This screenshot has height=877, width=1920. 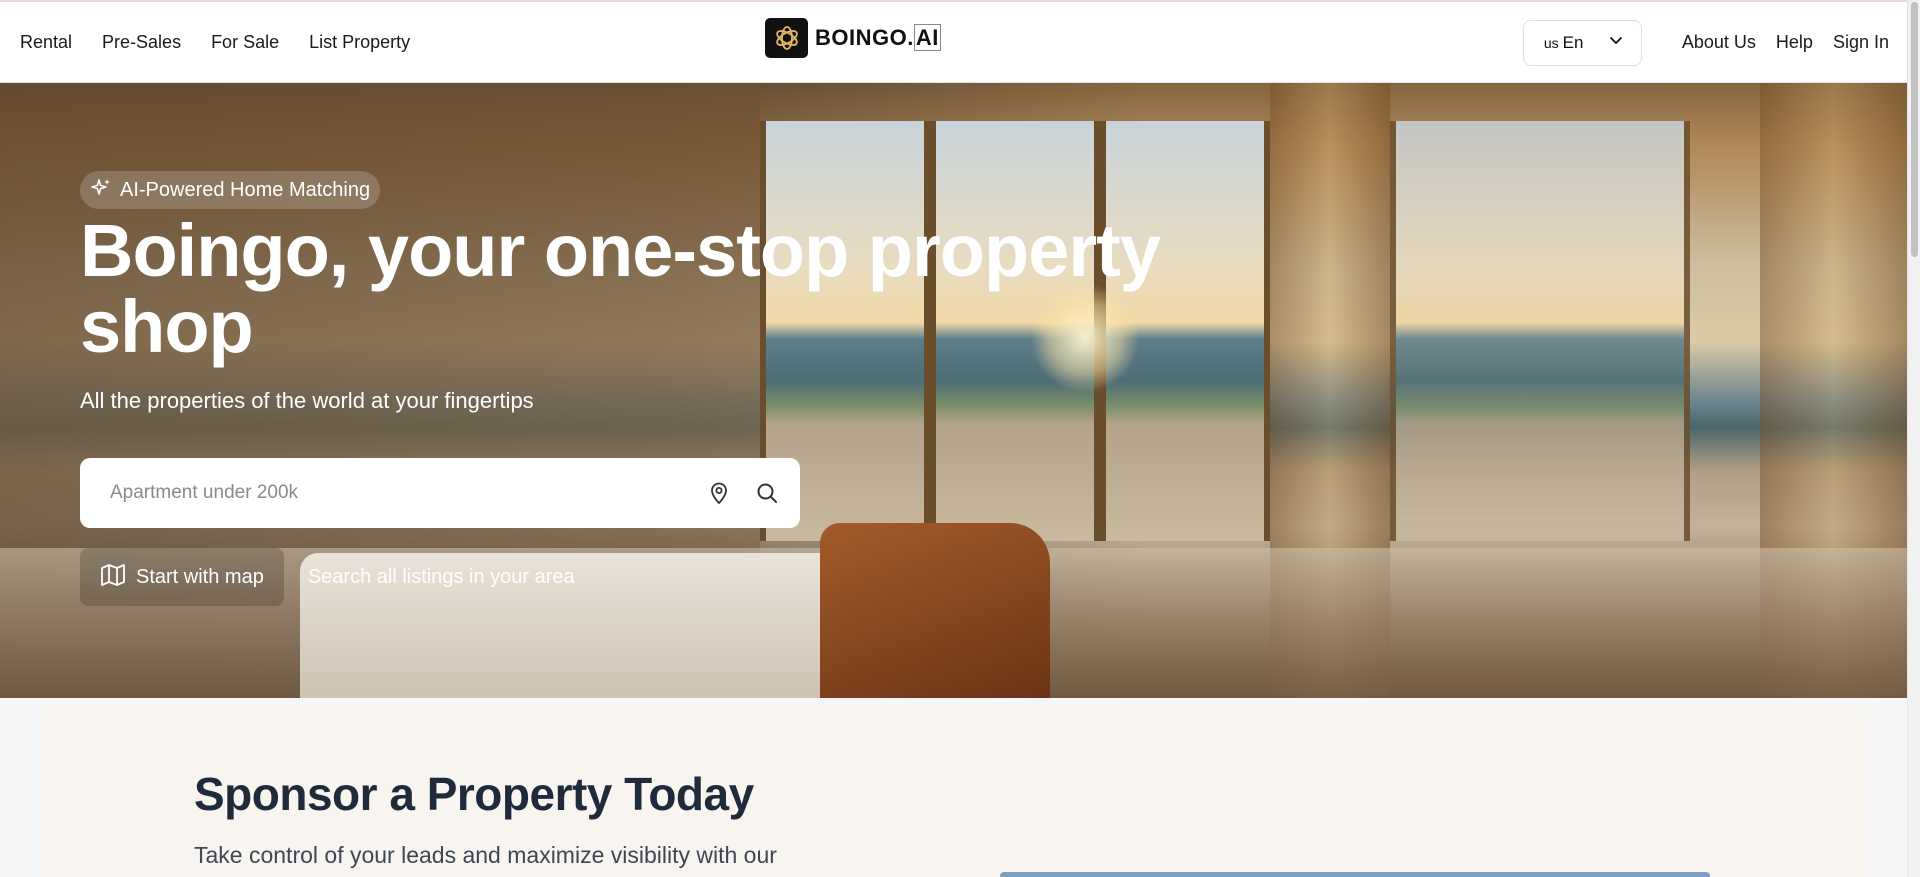 What do you see at coordinates (1914, 129) in the screenshot?
I see `scrollbar-thumb` at bounding box center [1914, 129].